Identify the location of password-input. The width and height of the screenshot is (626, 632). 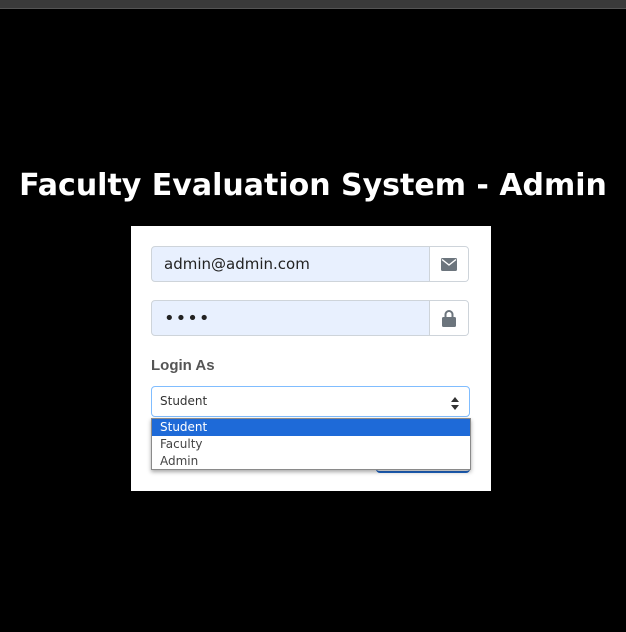
(292, 318).